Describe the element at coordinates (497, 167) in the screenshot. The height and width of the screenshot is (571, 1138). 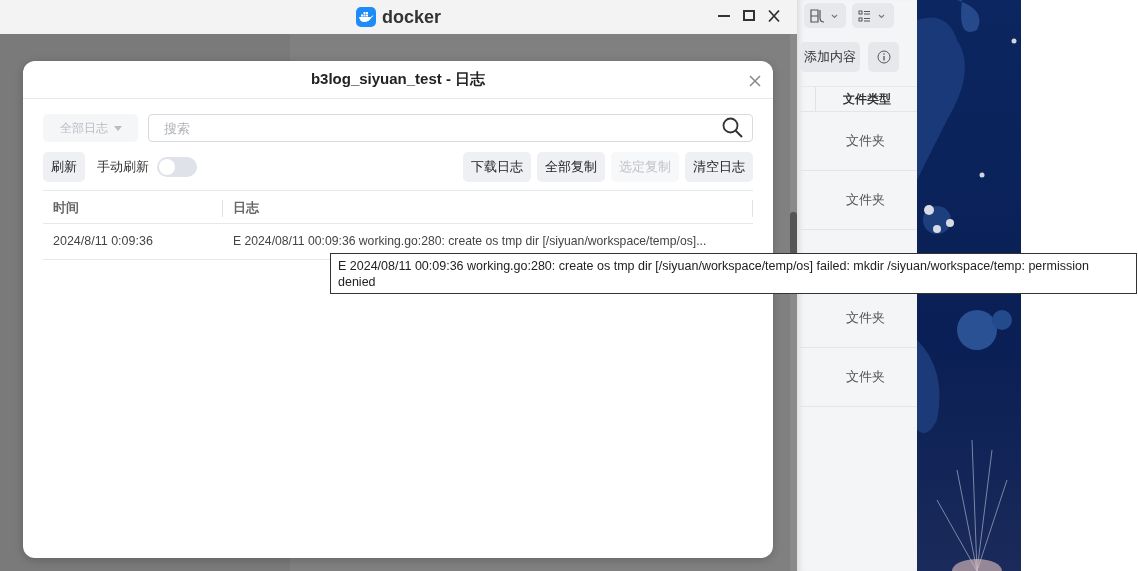
I see `action-button: 下载日志` at that location.